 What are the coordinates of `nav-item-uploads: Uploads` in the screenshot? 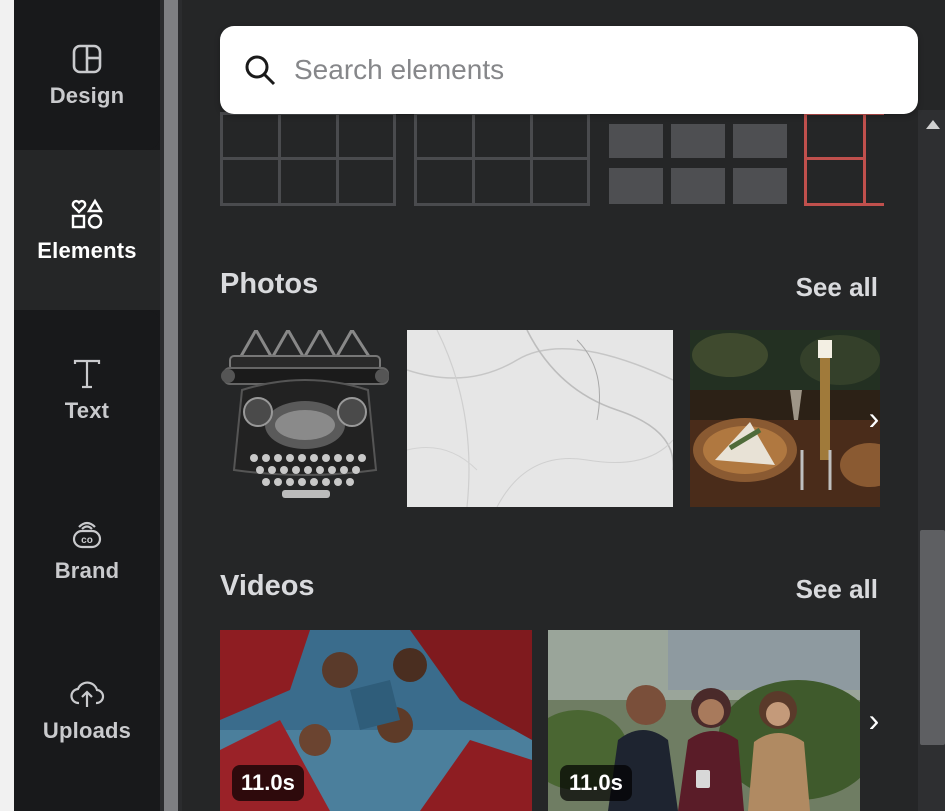 It's located at (87, 710).